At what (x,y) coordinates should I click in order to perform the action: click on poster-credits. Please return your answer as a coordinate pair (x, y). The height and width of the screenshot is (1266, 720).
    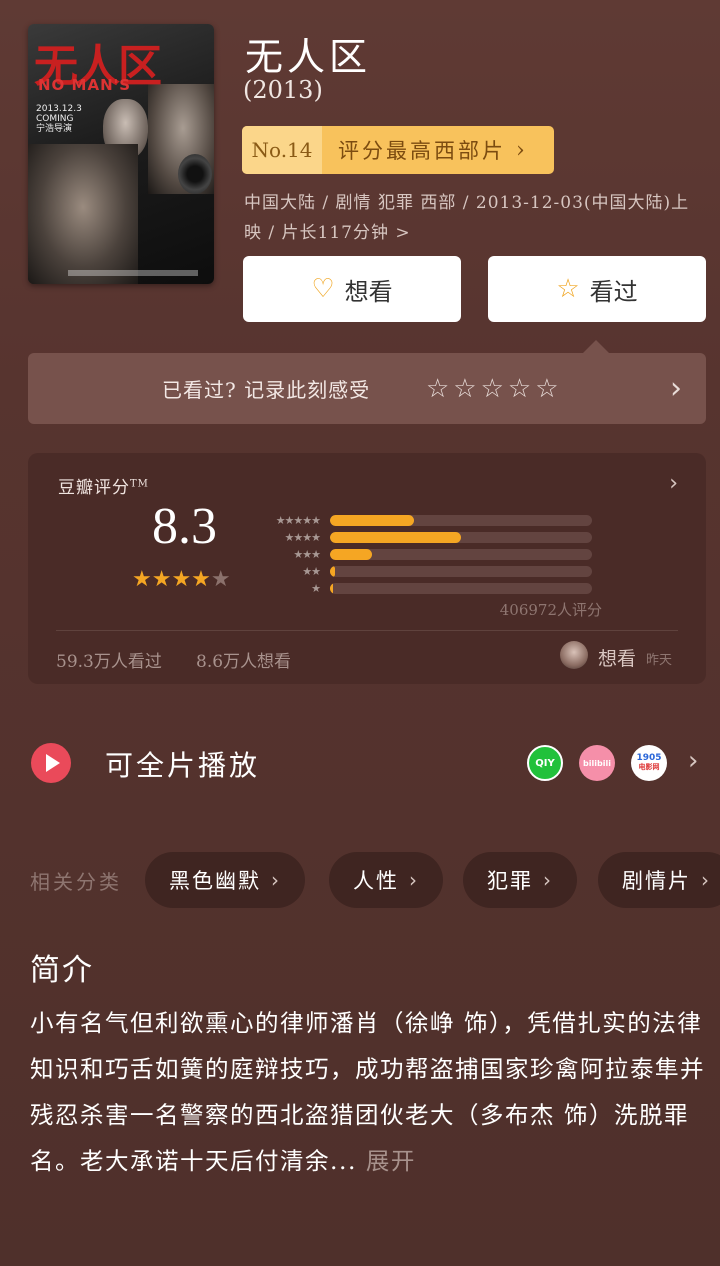
    Looking at the image, I should click on (133, 273).